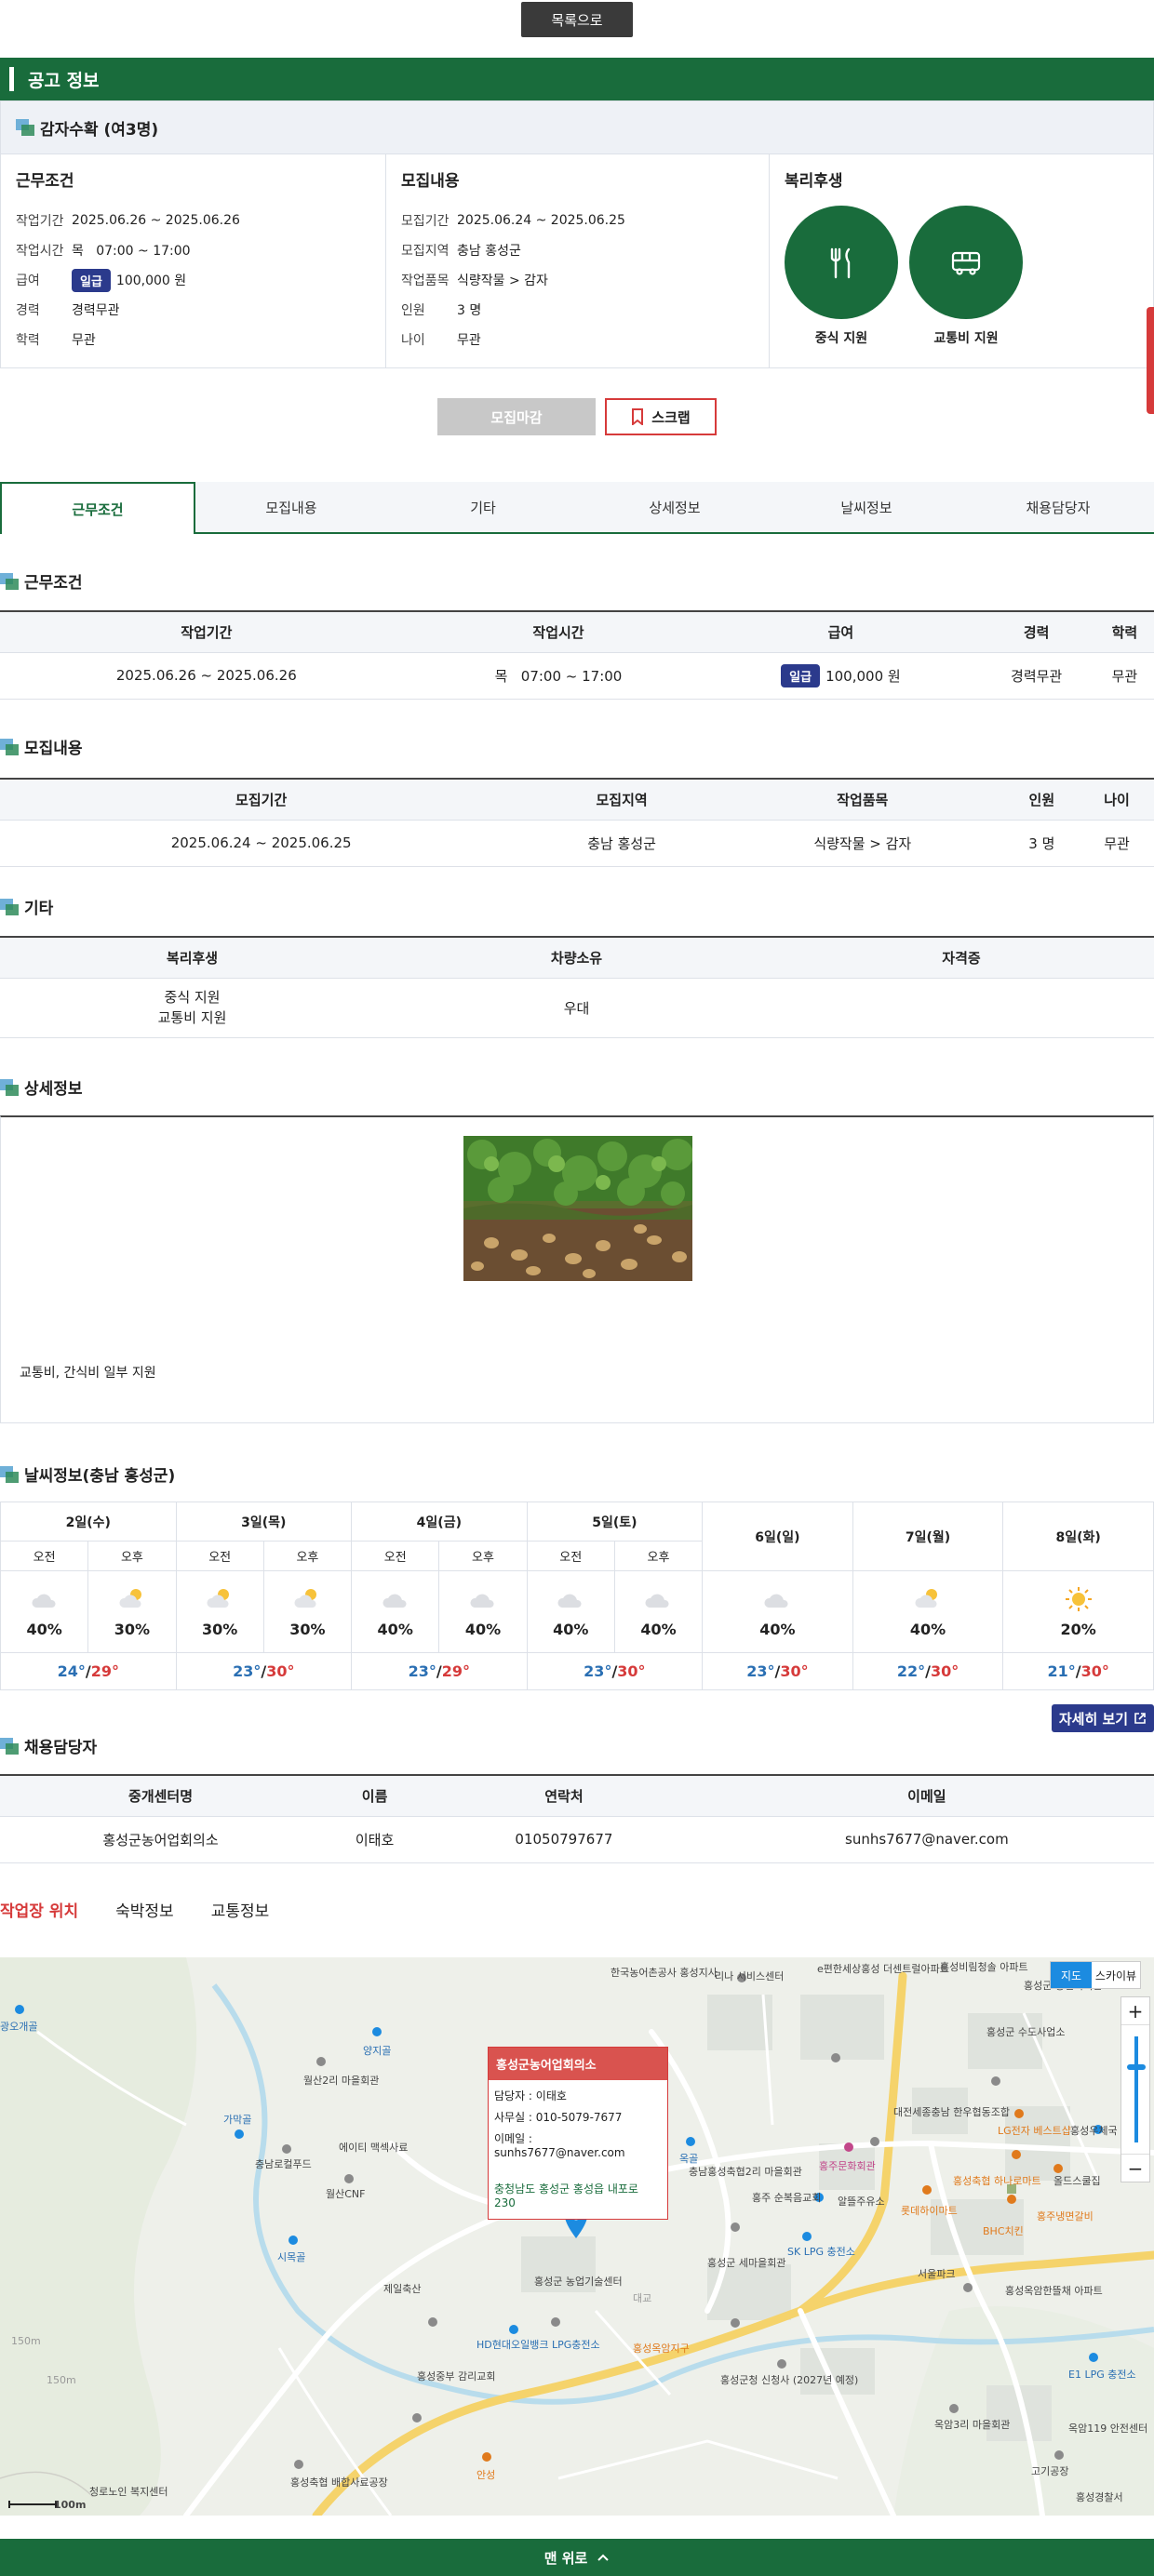  I want to click on summary-row: 학력 무관, so click(193, 339).